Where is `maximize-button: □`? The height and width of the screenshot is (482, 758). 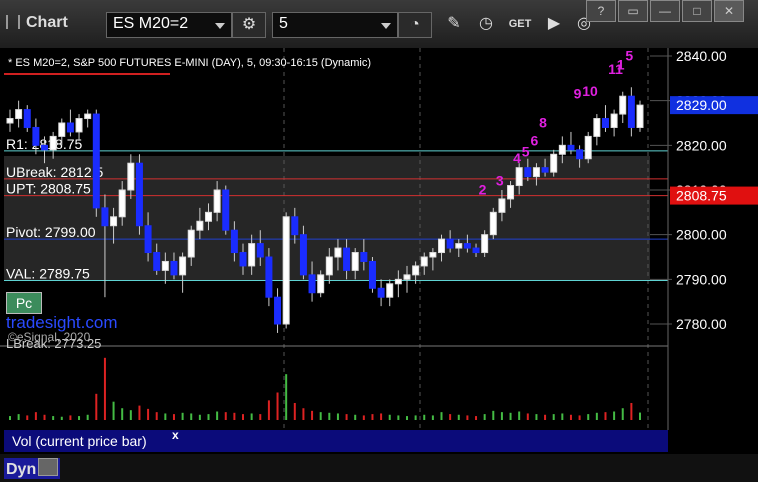 maximize-button: □ is located at coordinates (697, 11).